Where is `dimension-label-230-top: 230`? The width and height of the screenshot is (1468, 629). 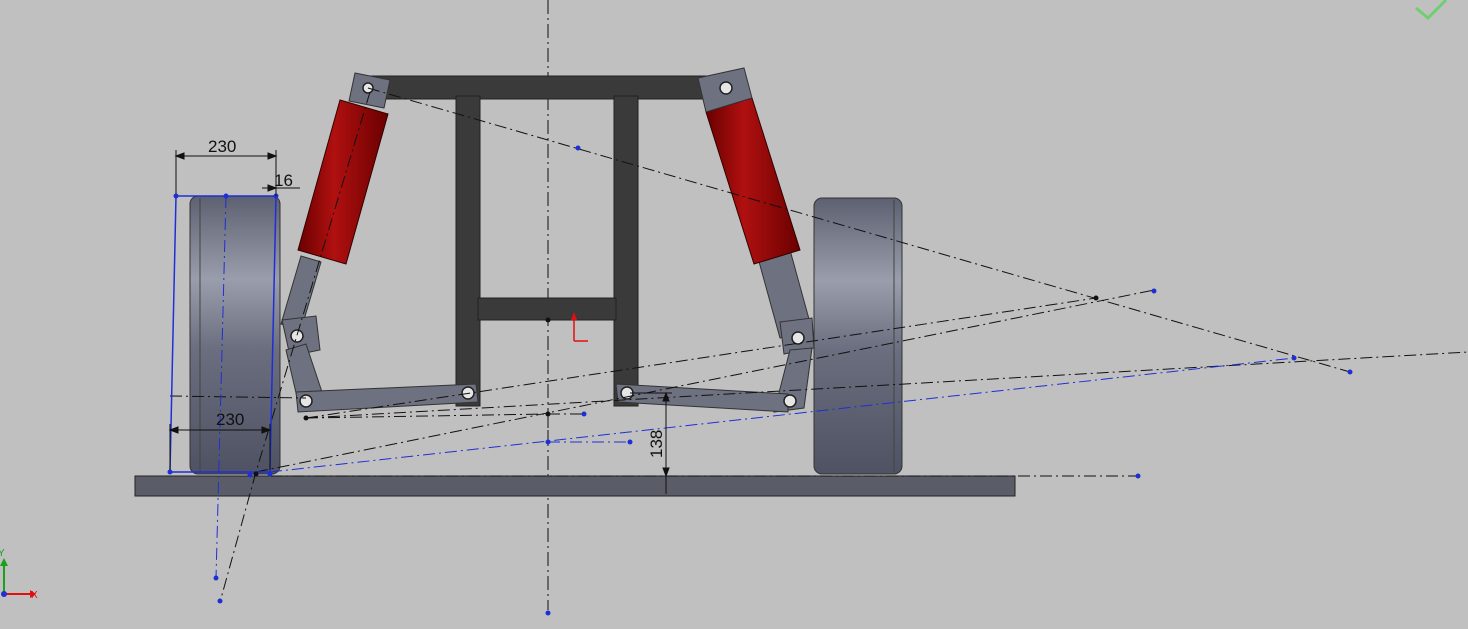
dimension-label-230-top: 230 is located at coordinates (222, 146).